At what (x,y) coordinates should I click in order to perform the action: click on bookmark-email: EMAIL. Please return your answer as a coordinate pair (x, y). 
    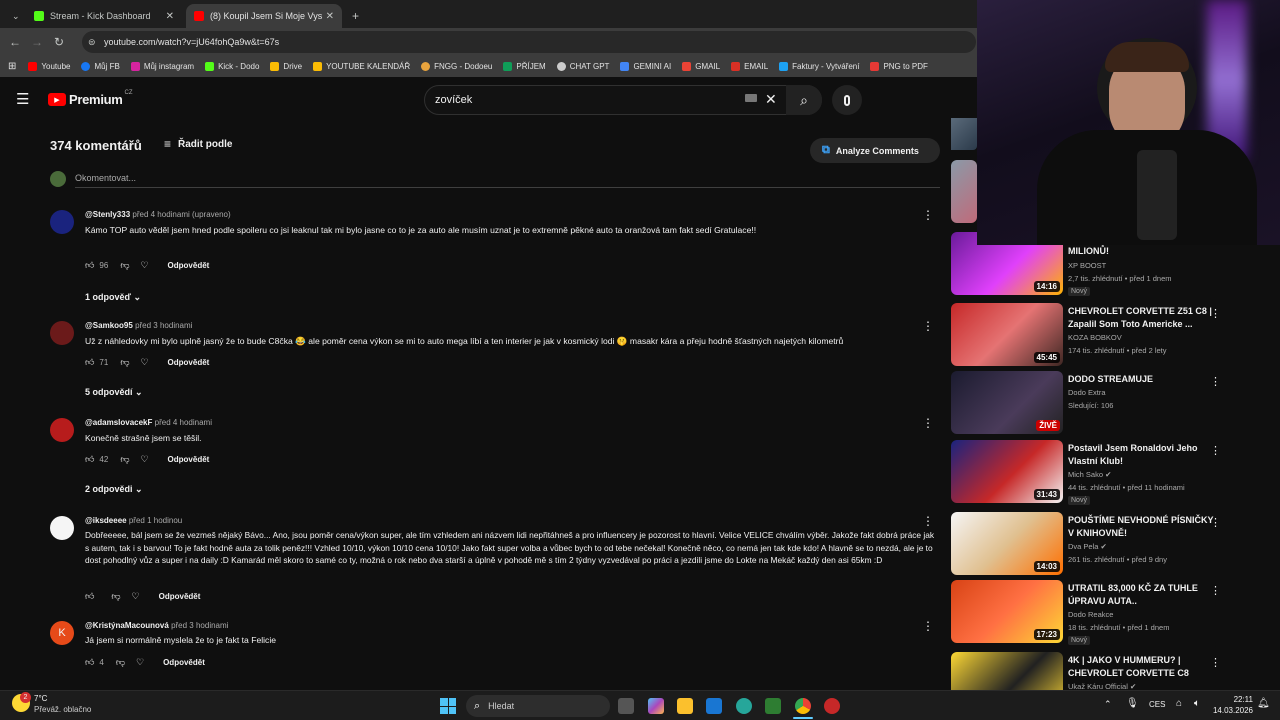
    Looking at the image, I should click on (749, 66).